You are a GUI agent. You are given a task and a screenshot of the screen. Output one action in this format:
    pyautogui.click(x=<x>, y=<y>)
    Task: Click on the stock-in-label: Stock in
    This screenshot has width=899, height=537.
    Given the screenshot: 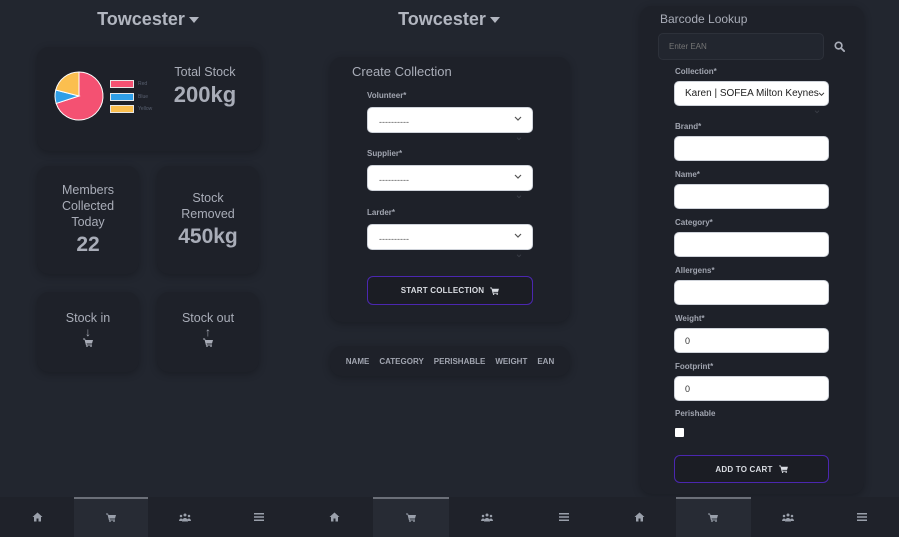 What is the action you would take?
    pyautogui.click(x=88, y=318)
    